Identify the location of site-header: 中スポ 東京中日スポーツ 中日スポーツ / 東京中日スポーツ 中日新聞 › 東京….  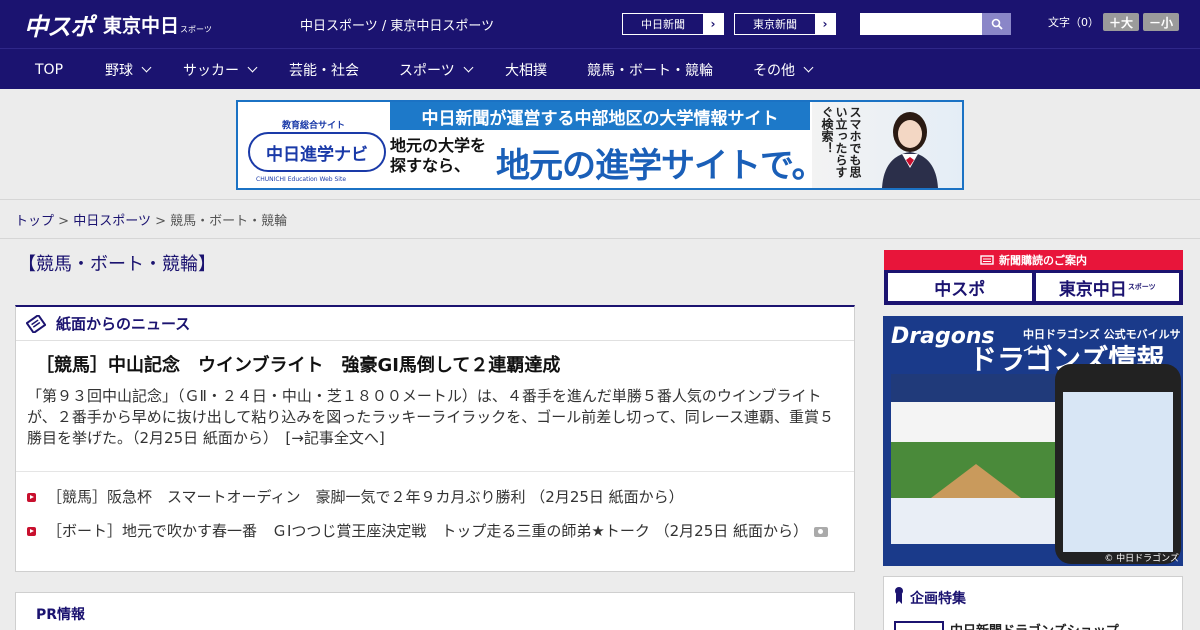
(600, 24).